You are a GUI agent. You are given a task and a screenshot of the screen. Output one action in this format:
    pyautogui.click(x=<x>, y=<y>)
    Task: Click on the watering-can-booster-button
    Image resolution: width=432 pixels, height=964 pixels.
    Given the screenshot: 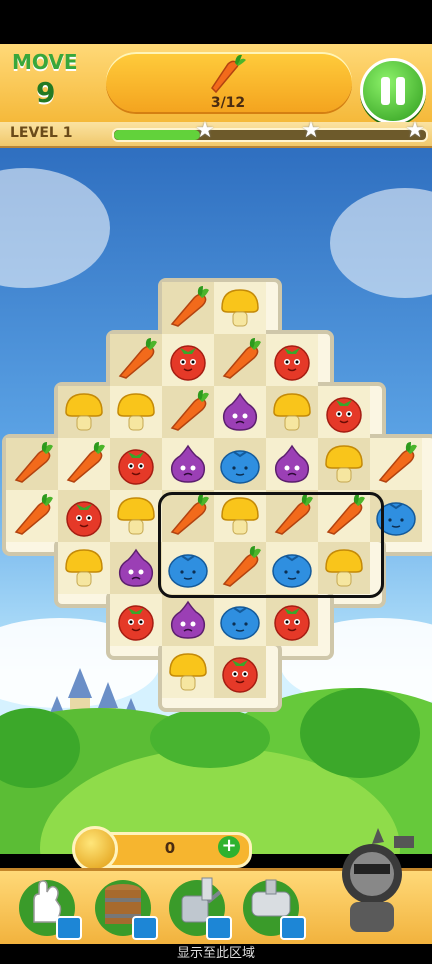 What is the action you would take?
    pyautogui.click(x=199, y=906)
    